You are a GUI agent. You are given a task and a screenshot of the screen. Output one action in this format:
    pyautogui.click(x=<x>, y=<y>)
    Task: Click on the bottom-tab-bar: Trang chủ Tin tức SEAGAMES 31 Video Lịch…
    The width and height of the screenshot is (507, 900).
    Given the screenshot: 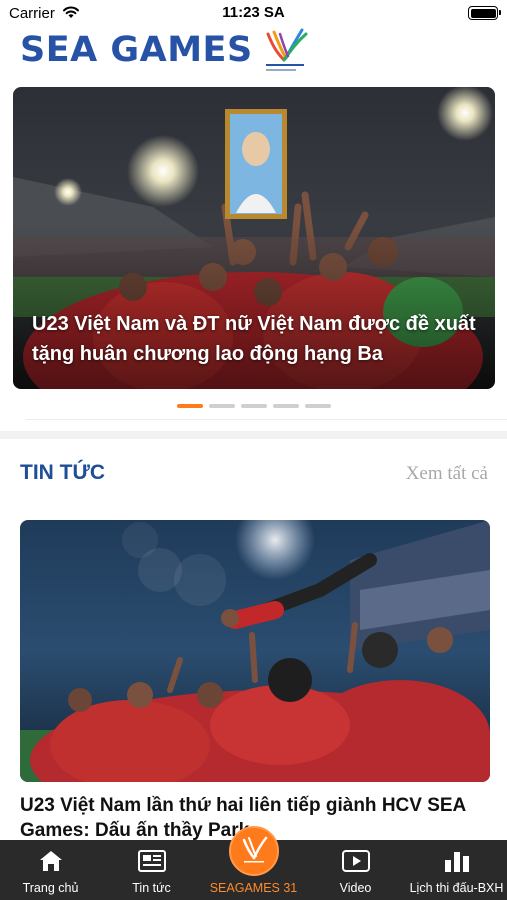 What is the action you would take?
    pyautogui.click(x=253, y=863)
    